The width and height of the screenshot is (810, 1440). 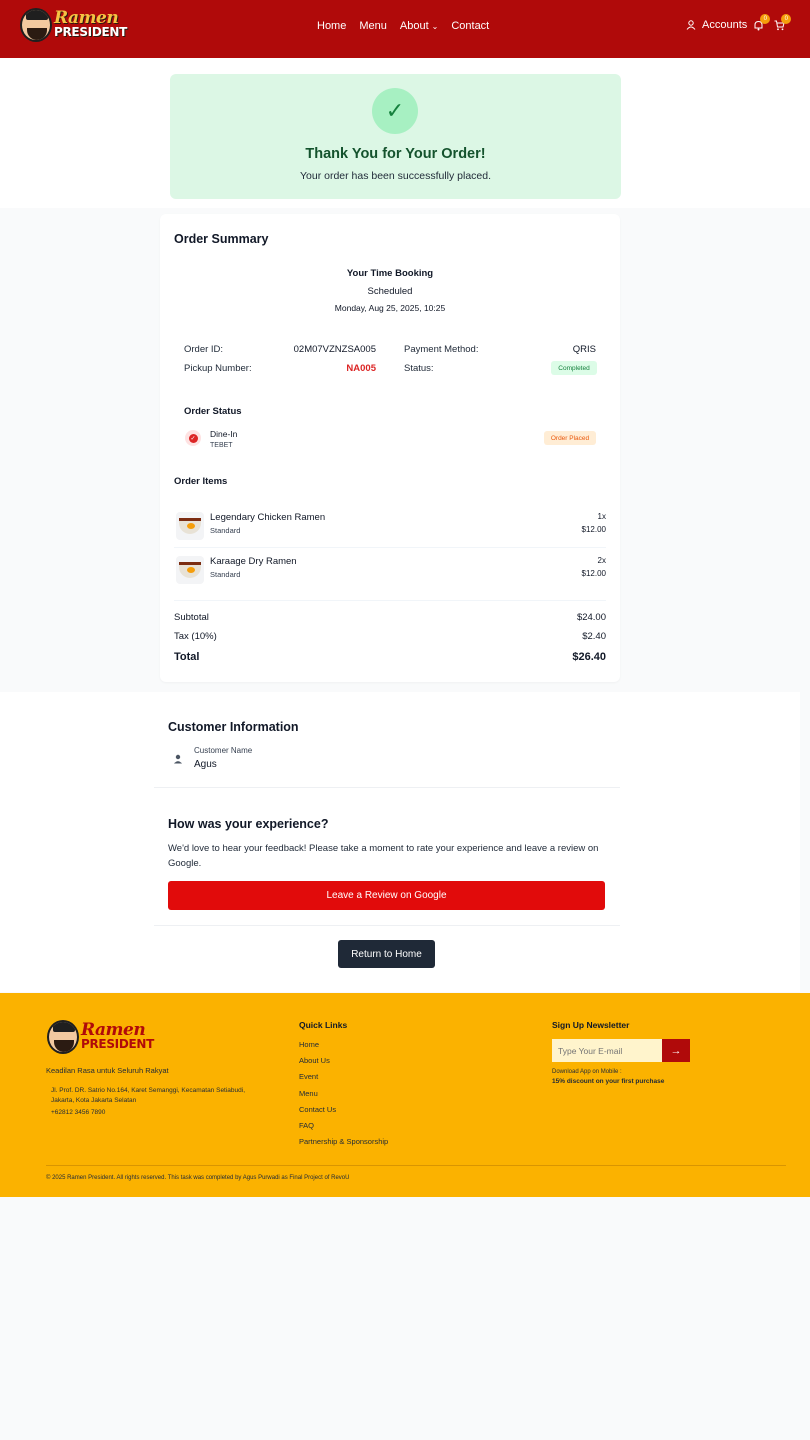 I want to click on status-check-icon: ✓, so click(x=193, y=438).